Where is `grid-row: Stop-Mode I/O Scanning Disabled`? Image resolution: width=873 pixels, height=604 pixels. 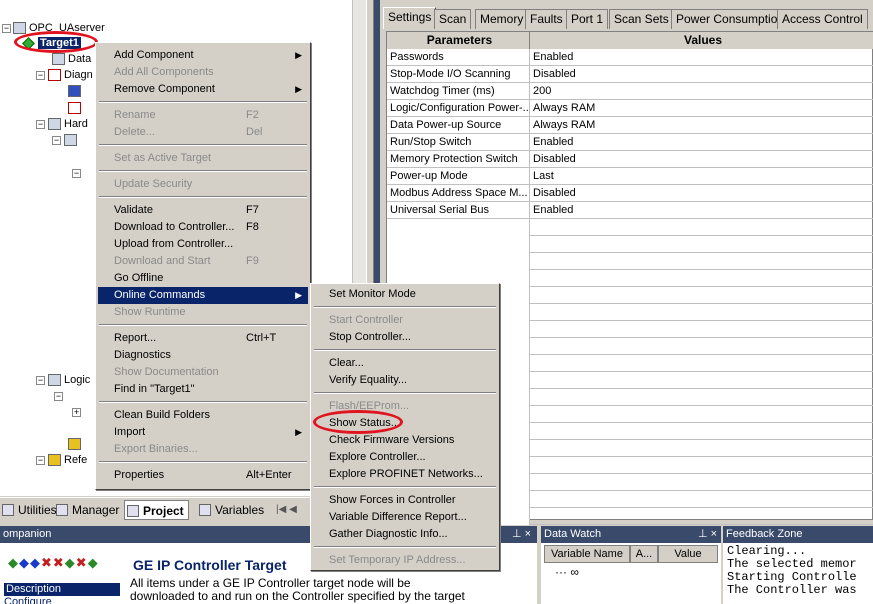
grid-row: Stop-Mode I/O Scanning Disabled is located at coordinates (630, 74).